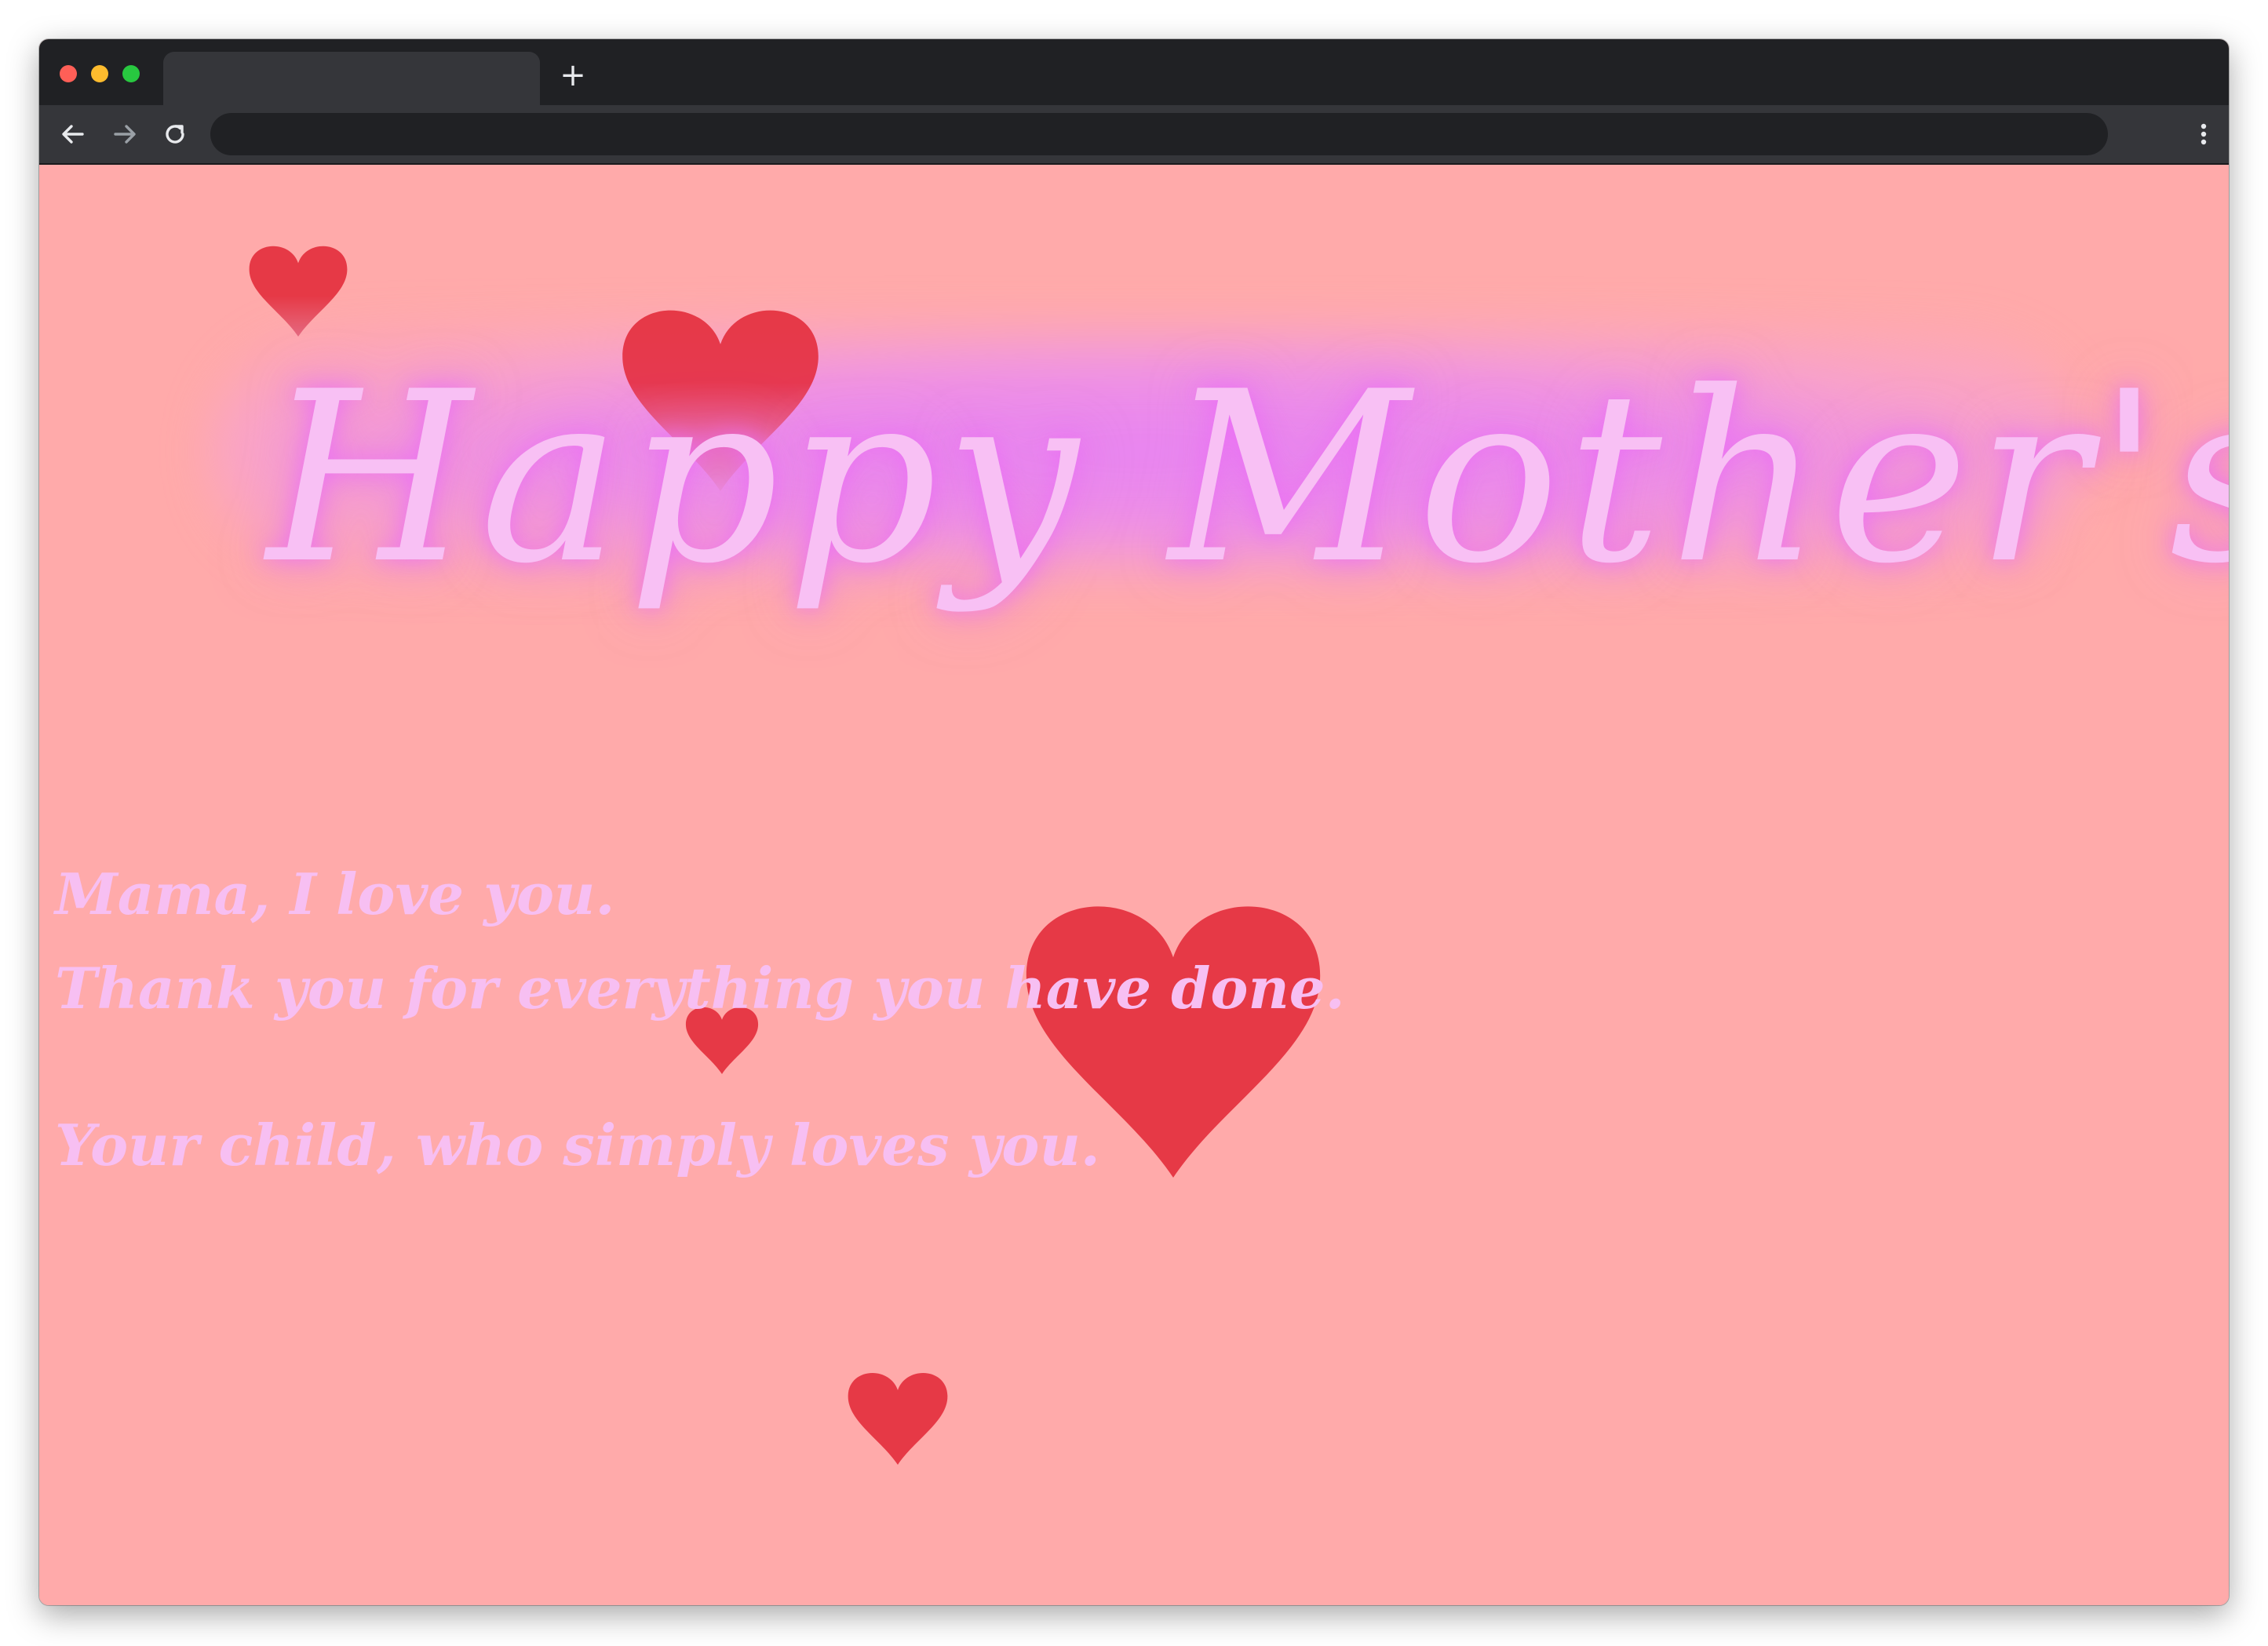 The image size is (2268, 1646). I want to click on reload-icon, so click(175, 134).